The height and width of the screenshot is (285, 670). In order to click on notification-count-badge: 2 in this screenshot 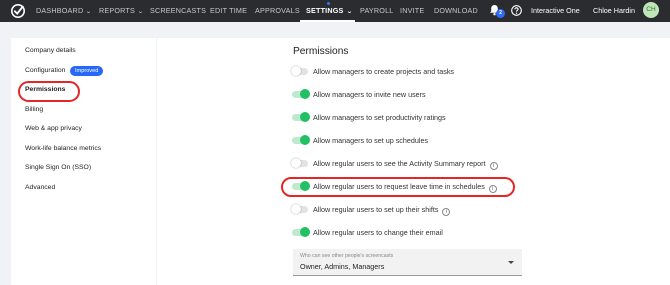, I will do `click(500, 13)`.